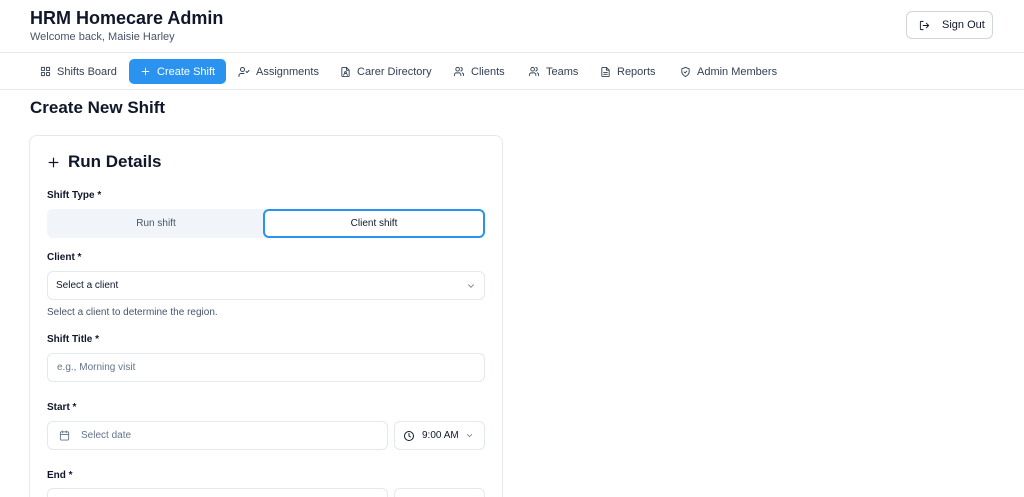 Image resolution: width=1024 pixels, height=497 pixels. Describe the element at coordinates (924, 25) in the screenshot. I see `sign-out-icon` at that location.